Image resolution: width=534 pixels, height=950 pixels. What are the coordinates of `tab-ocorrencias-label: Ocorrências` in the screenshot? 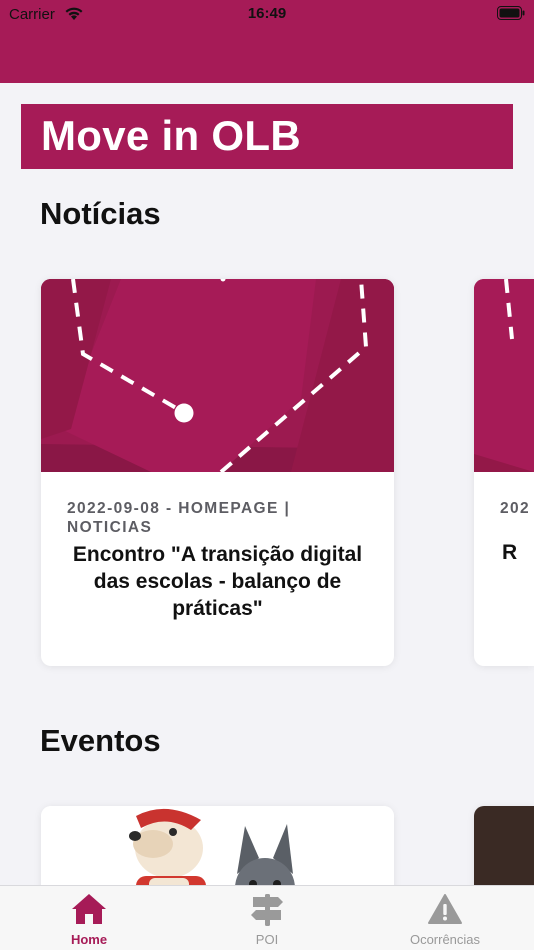 It's located at (445, 939).